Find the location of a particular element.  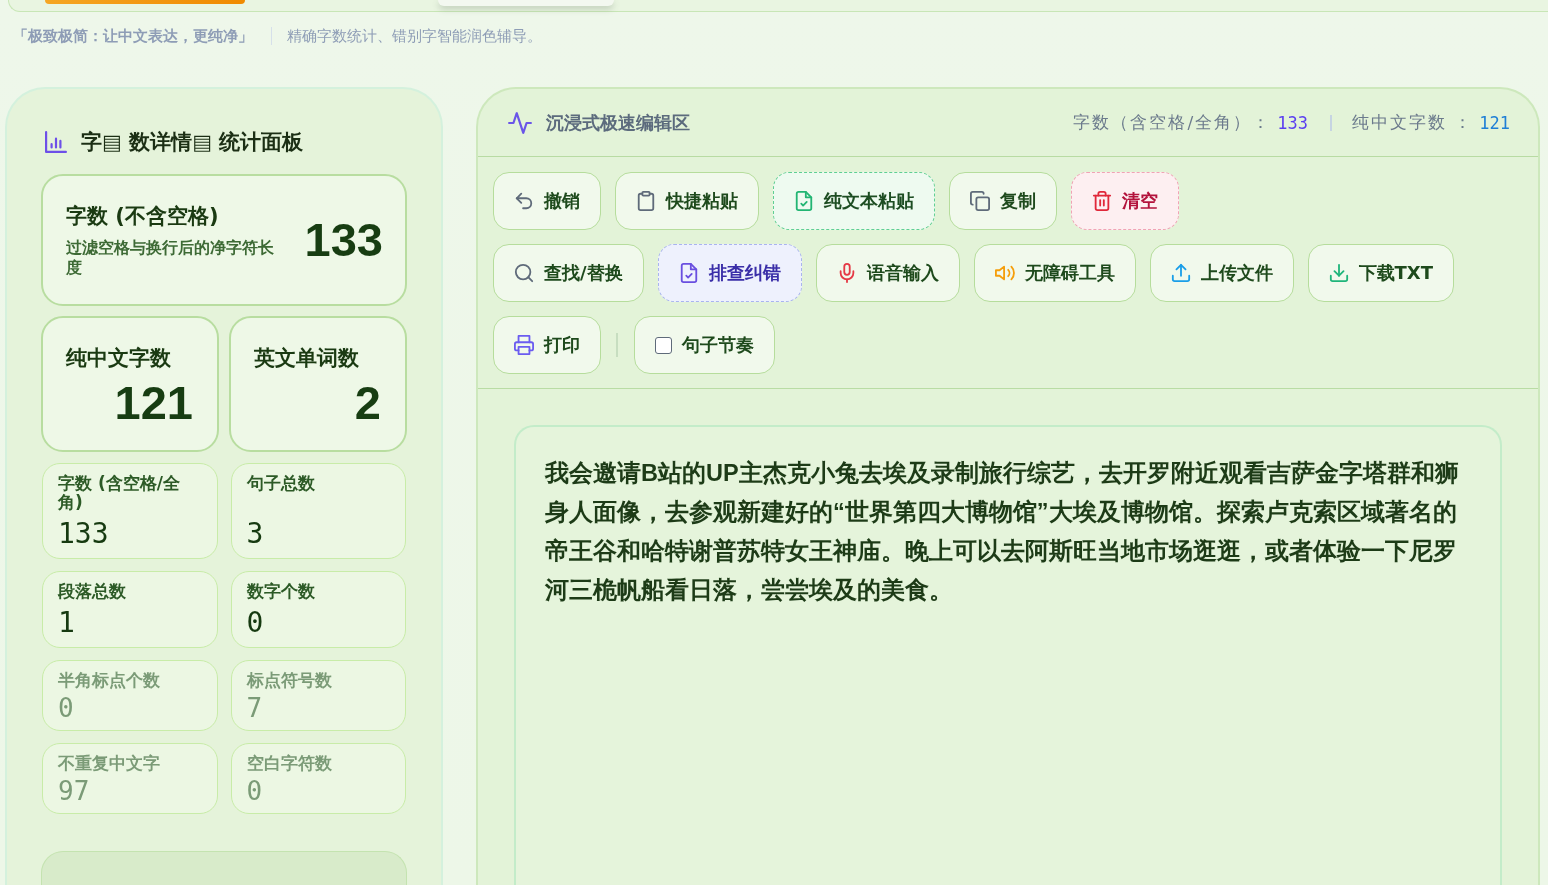

panel-title: 字▤ 数详情▤ 统计面板 is located at coordinates (192, 142).